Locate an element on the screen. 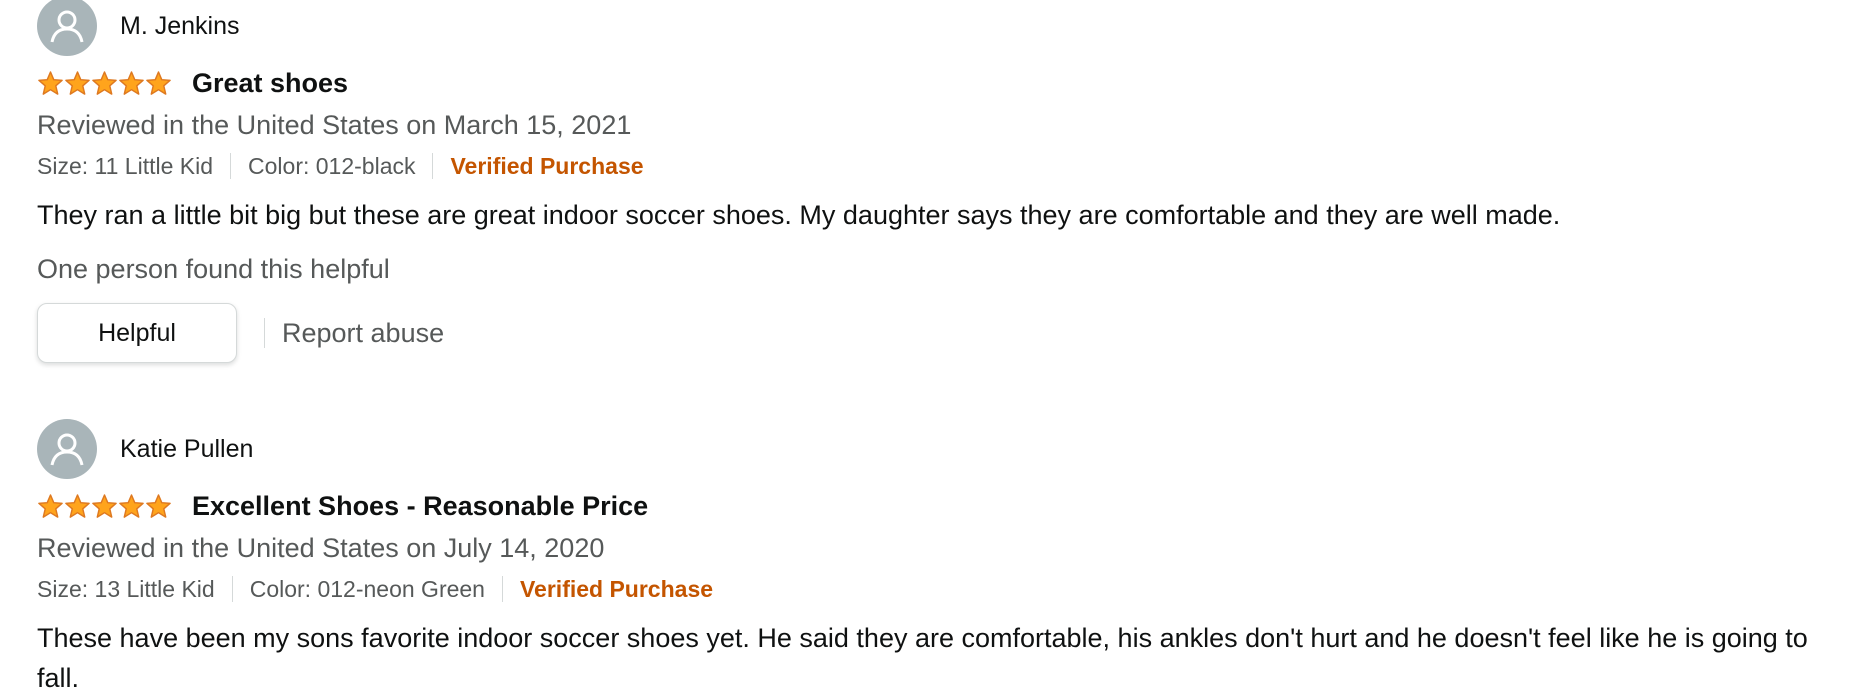  review-title: Great shoes is located at coordinates (270, 83).